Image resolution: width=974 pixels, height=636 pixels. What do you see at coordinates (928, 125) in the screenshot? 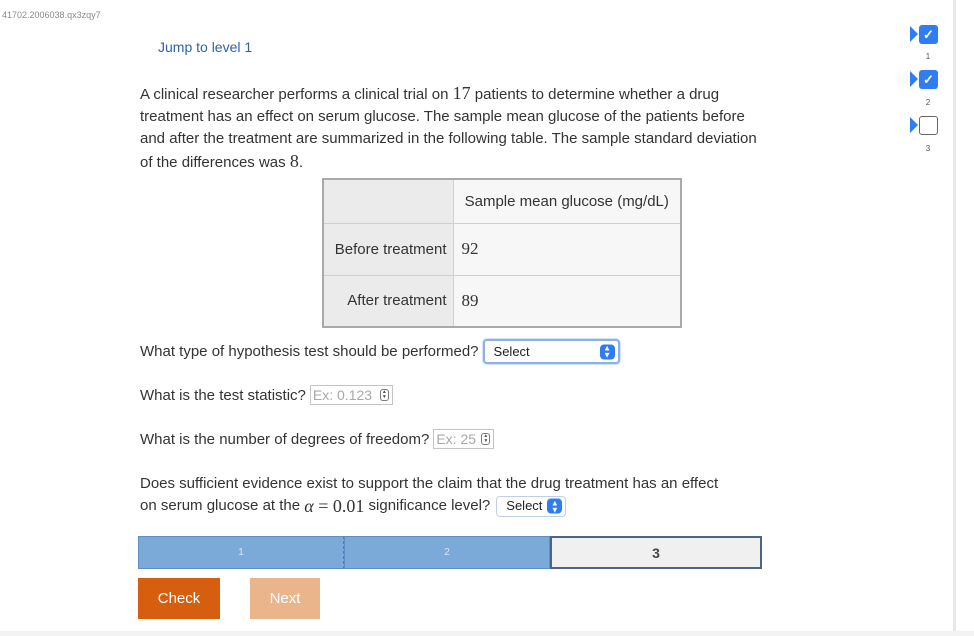
I see `level-3-checkbox` at bounding box center [928, 125].